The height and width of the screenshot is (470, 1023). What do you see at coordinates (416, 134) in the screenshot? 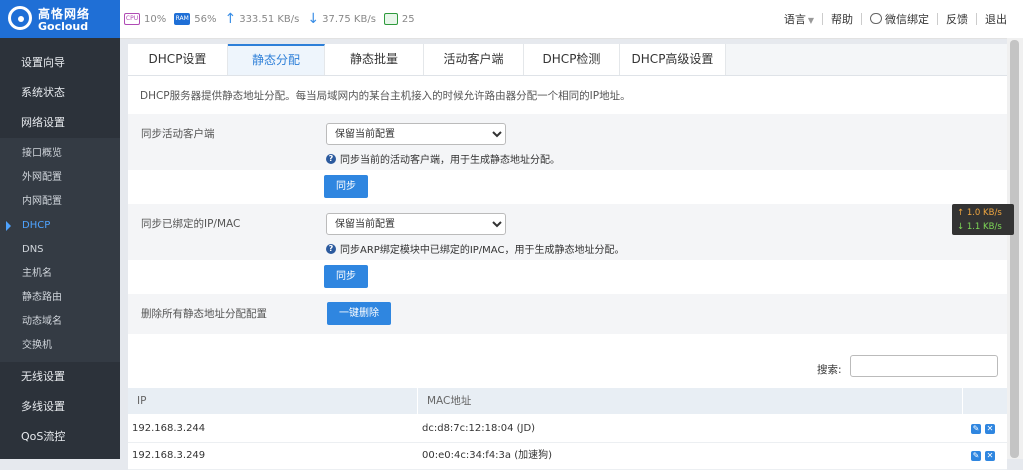
I see `sync-active-select: 保留当前配置` at bounding box center [416, 134].